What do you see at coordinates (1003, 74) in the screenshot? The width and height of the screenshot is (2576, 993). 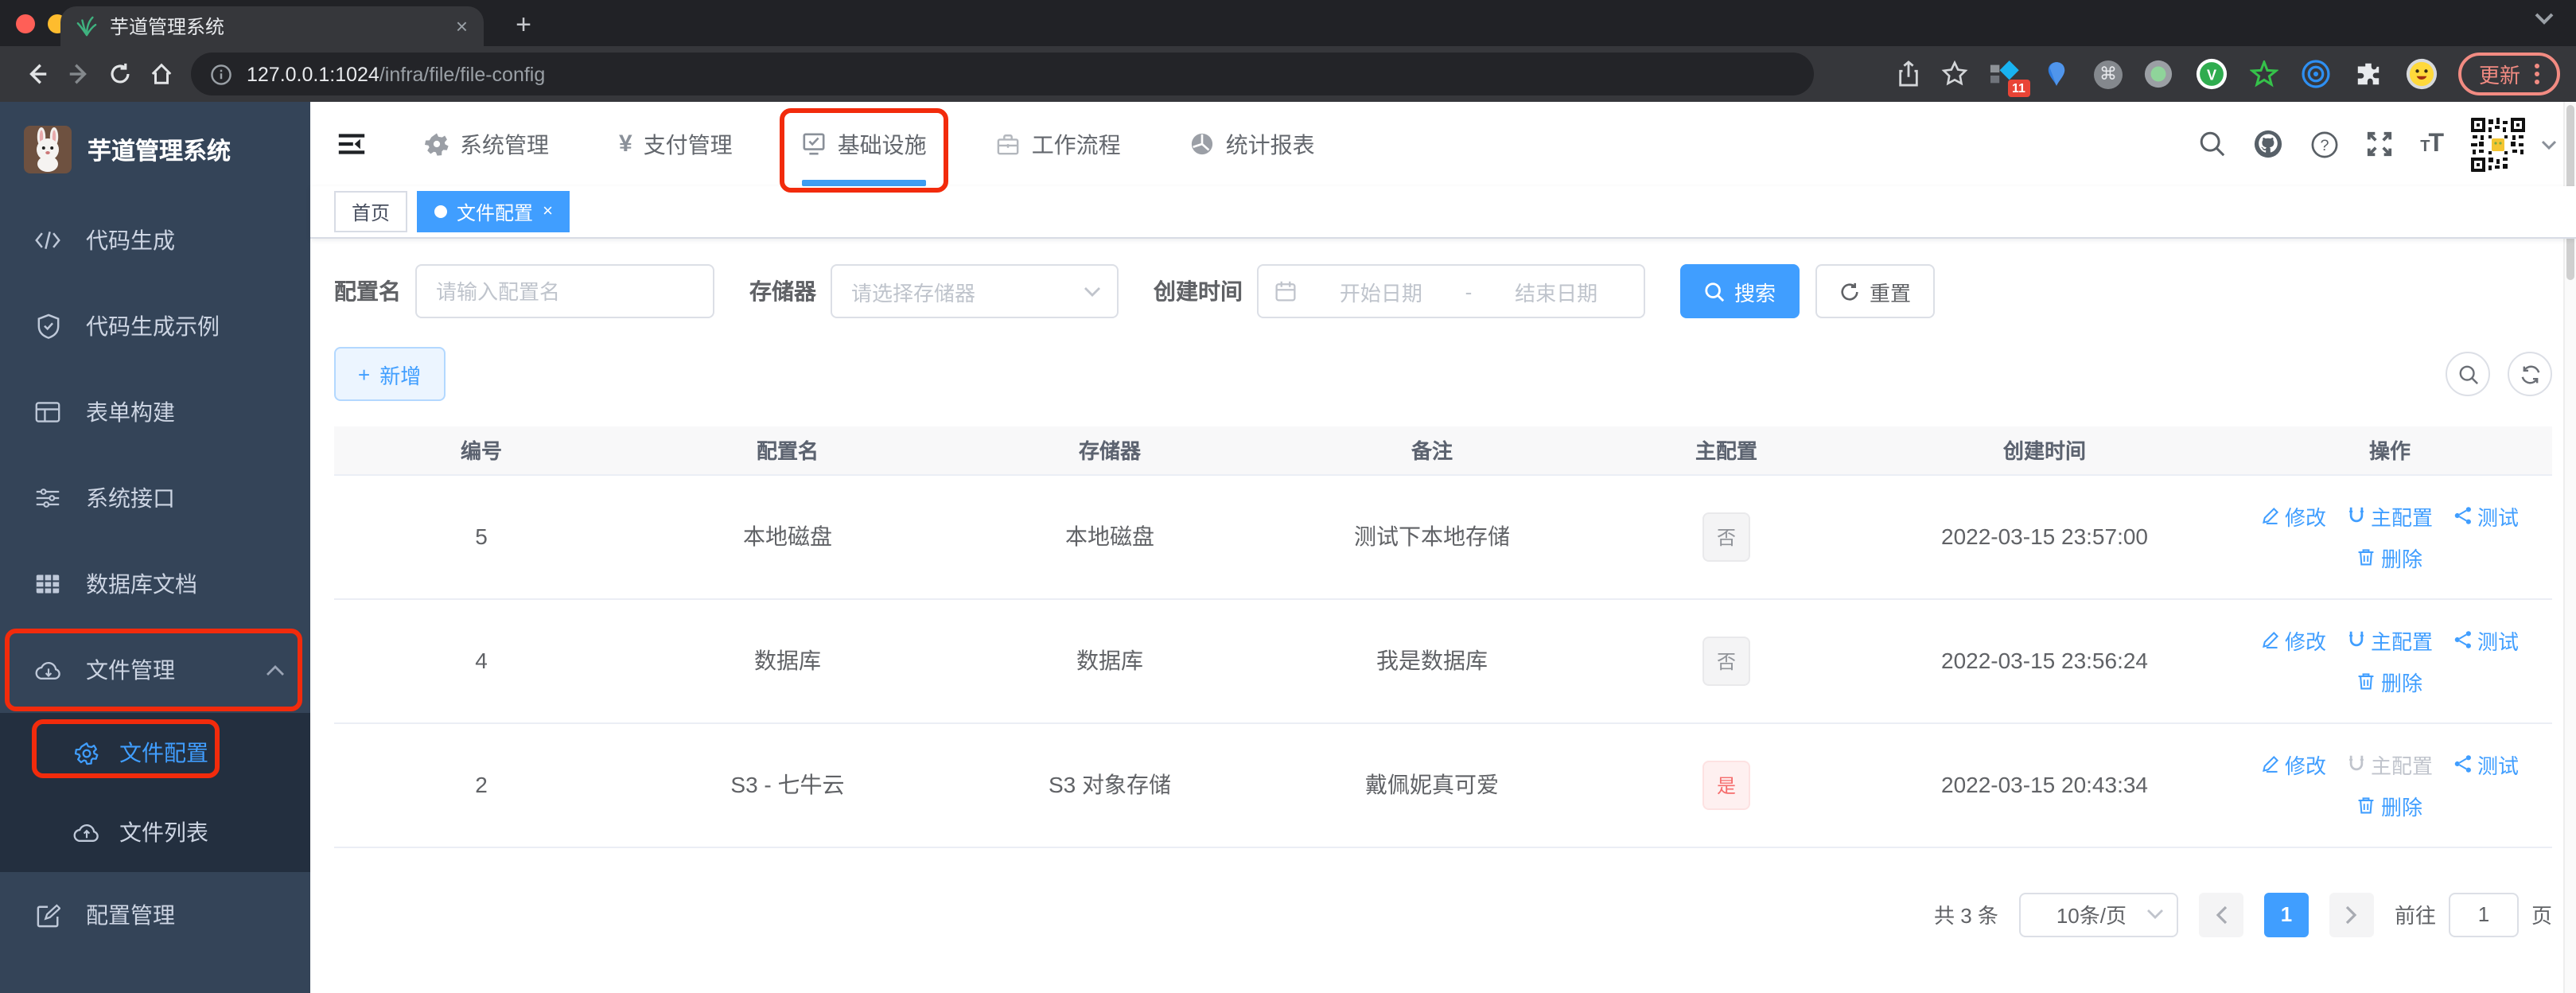 I see `address-bar: 127.0.0.1:1024/infra/file/file-config` at bounding box center [1003, 74].